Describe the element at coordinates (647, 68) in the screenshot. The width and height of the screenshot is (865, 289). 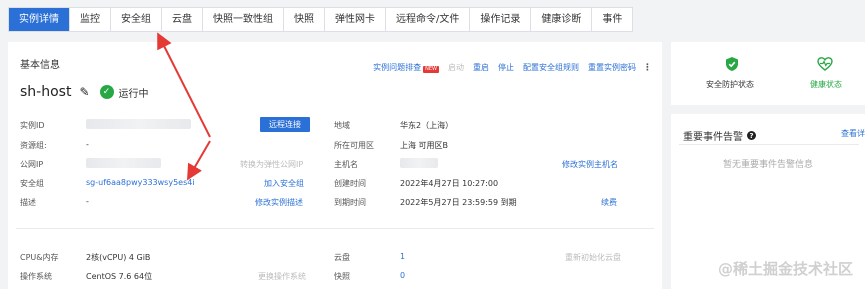
I see `more-menu-icon: ⋮` at that location.